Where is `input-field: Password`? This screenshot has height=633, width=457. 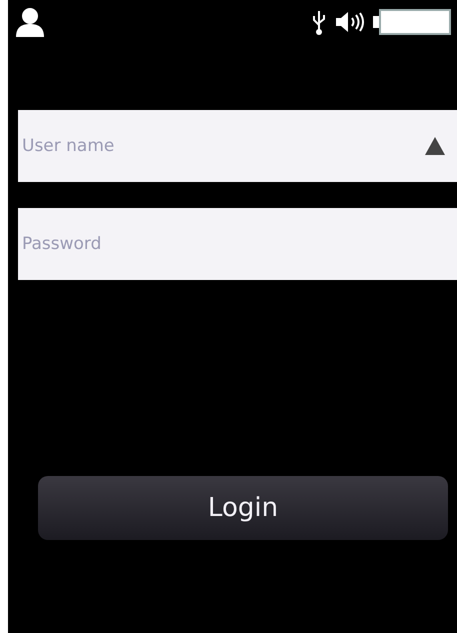 input-field: Password is located at coordinates (237, 244).